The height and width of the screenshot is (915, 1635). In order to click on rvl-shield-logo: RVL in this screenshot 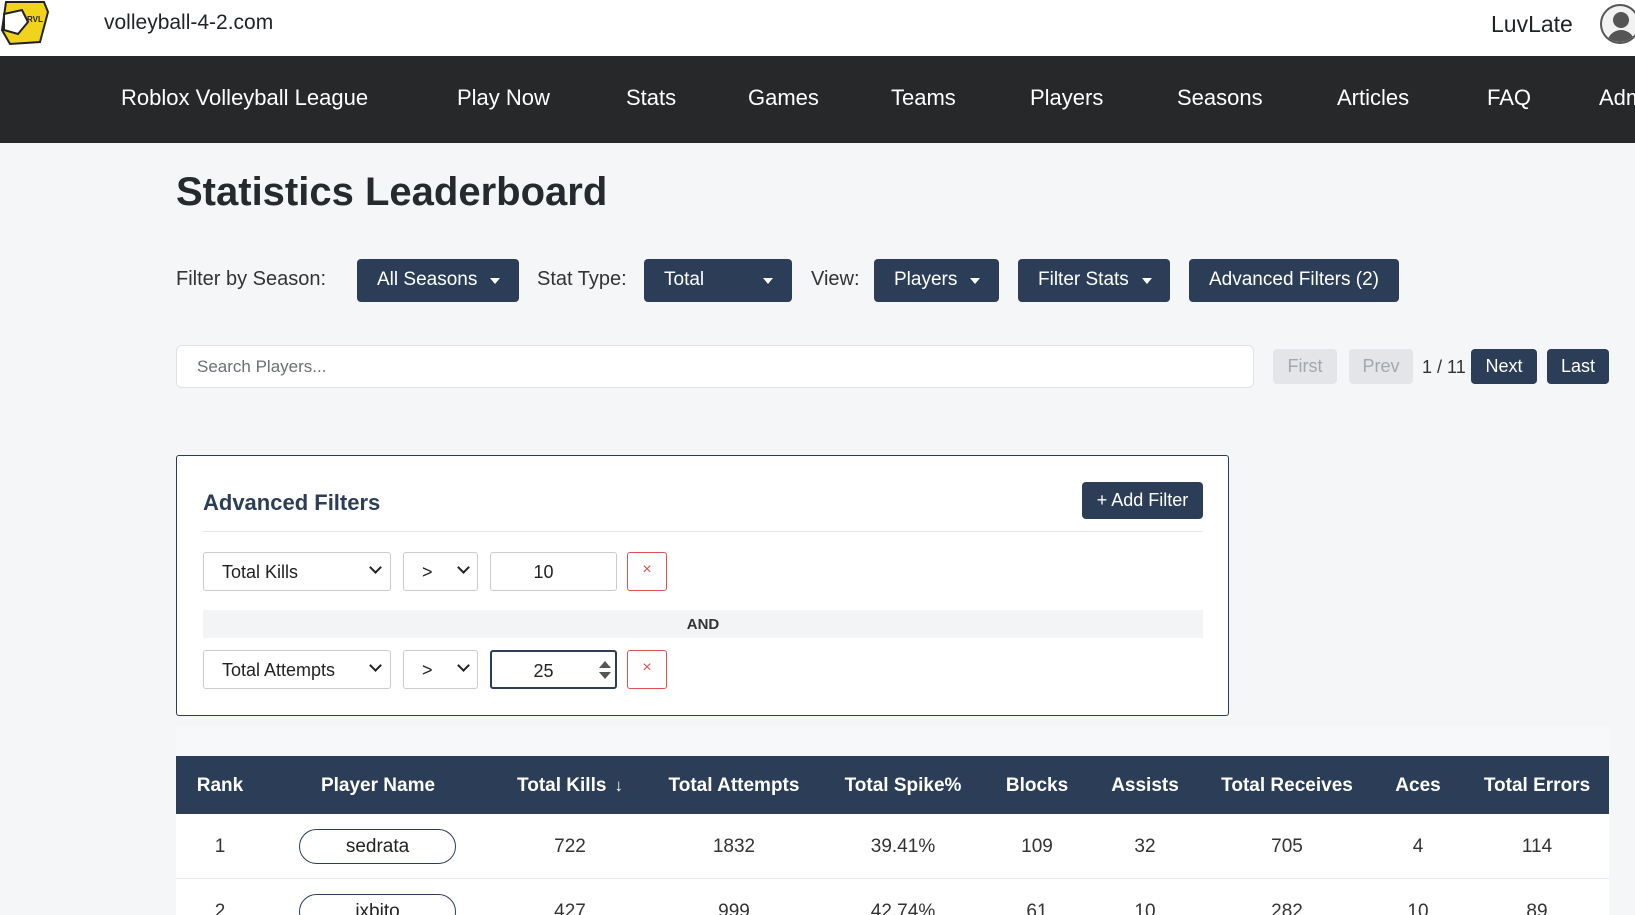, I will do `click(25, 23)`.